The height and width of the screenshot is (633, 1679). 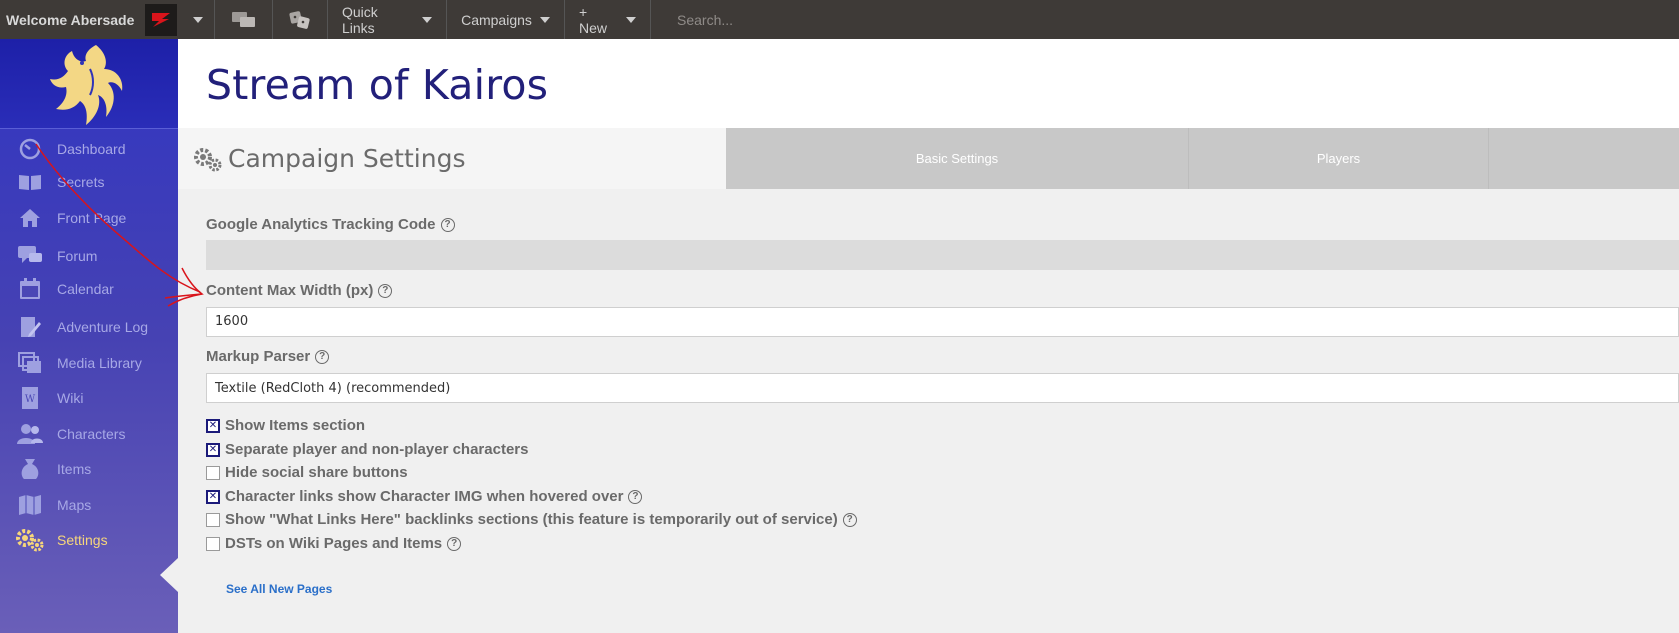 I want to click on calendar-icon, so click(x=28, y=289).